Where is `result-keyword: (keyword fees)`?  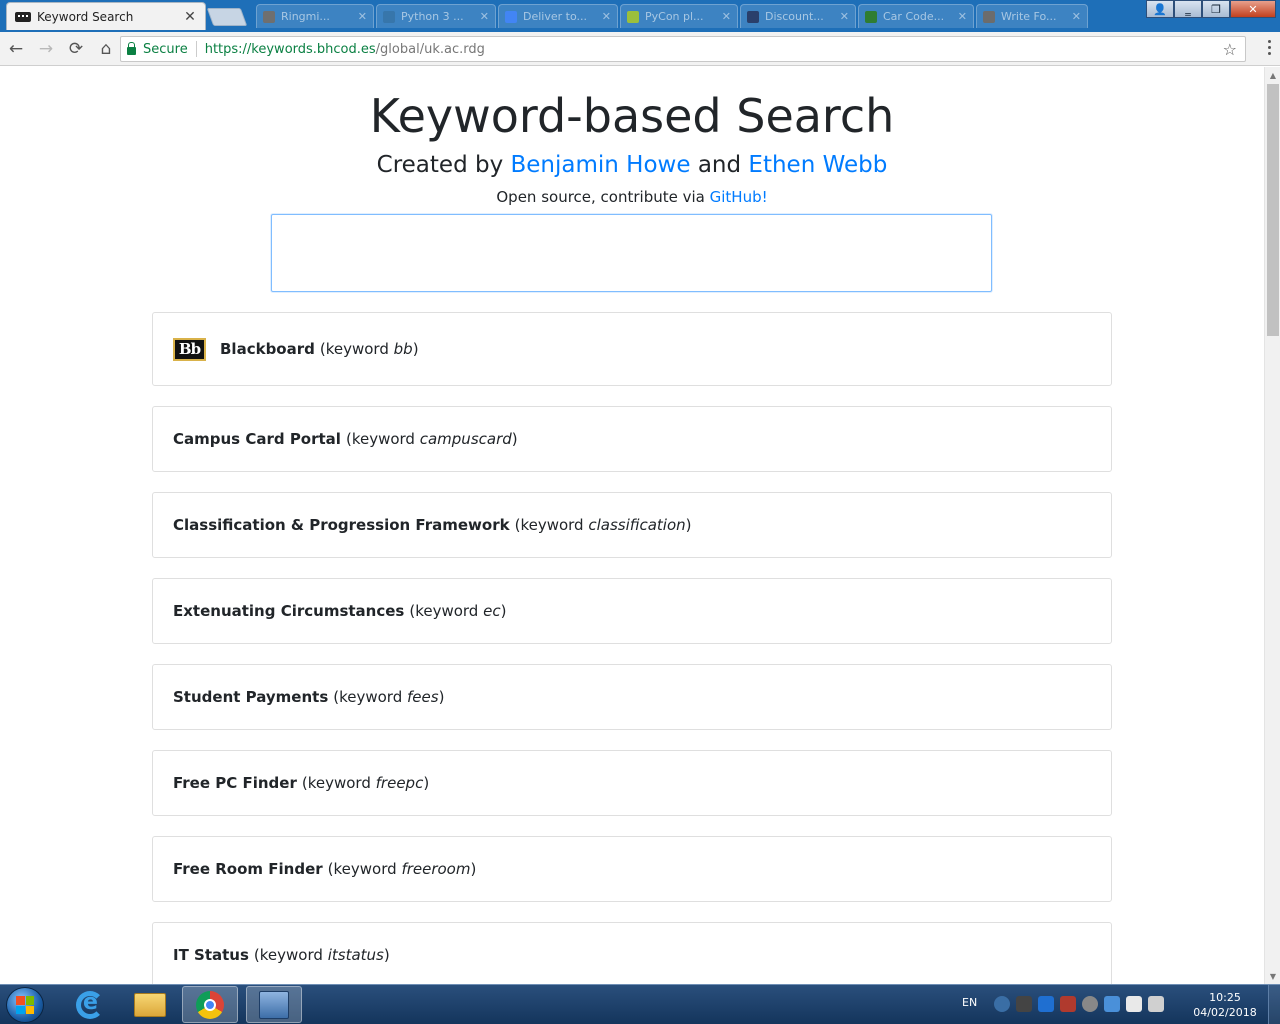
result-keyword: (keyword fees) is located at coordinates (389, 697).